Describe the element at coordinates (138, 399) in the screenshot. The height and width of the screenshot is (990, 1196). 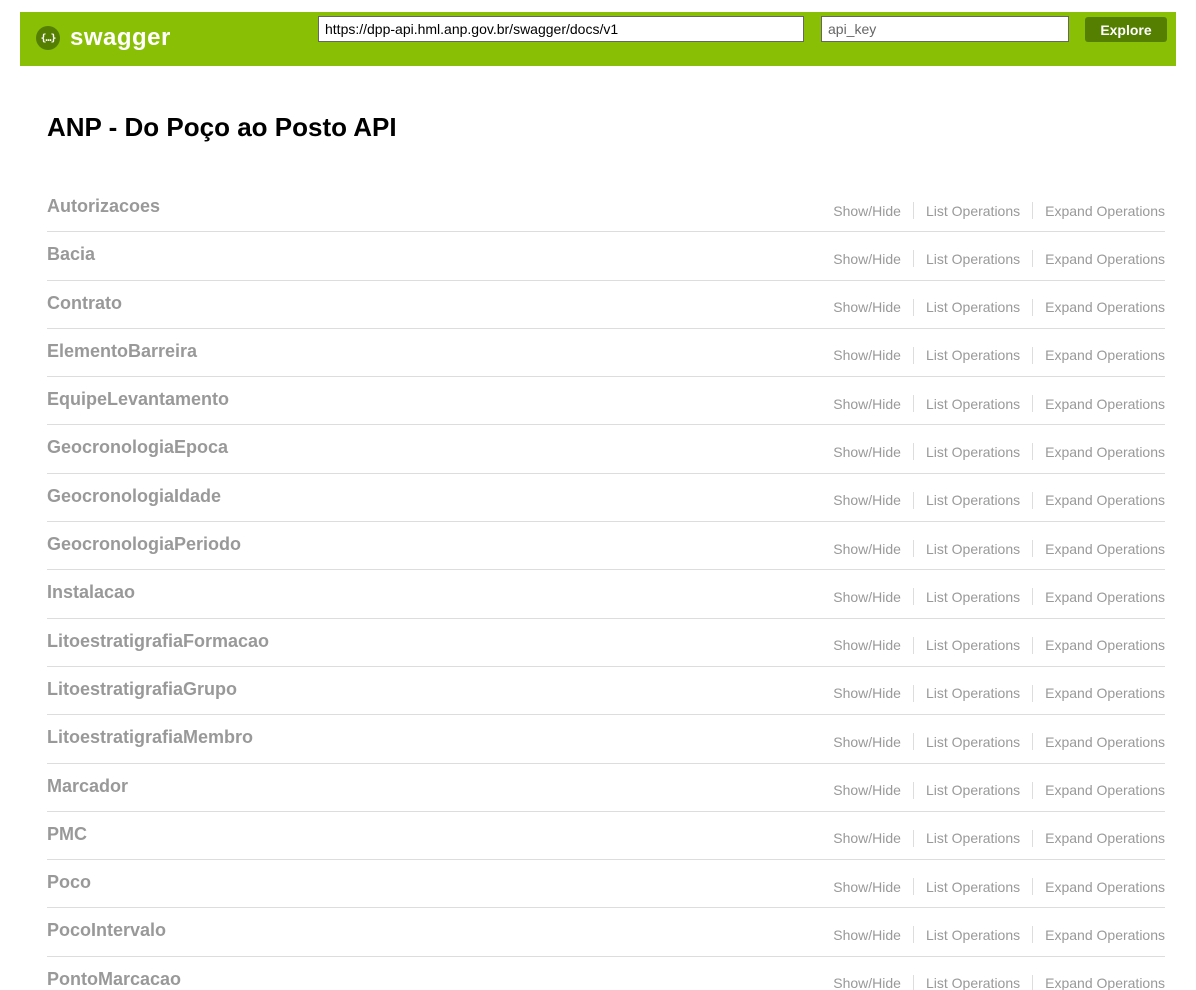
I see `resource-name-link: EquipeLevantamento` at that location.